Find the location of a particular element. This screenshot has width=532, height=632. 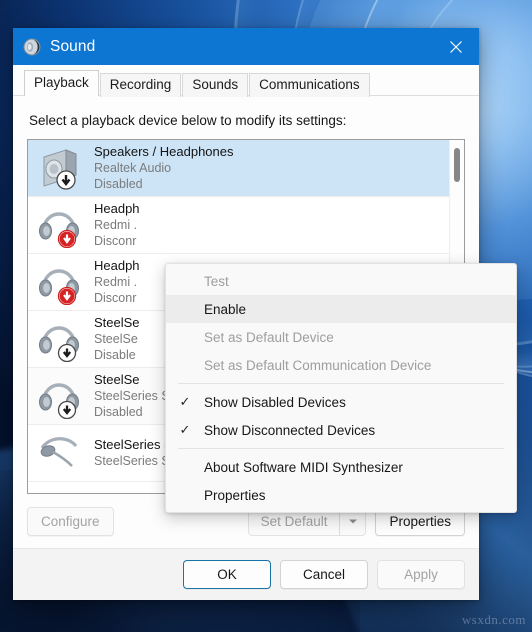

title-bar: Sound is located at coordinates (246, 46).